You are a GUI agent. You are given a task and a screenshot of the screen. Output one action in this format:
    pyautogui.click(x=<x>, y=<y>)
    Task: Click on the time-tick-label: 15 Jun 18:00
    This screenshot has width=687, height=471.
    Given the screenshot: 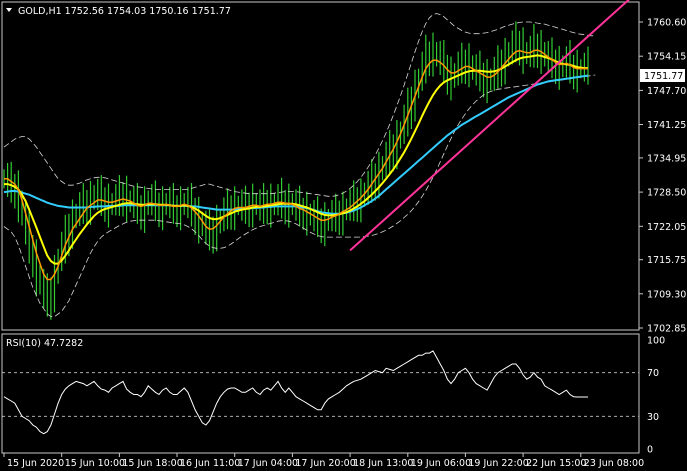 What is the action you would take?
    pyautogui.click(x=152, y=463)
    